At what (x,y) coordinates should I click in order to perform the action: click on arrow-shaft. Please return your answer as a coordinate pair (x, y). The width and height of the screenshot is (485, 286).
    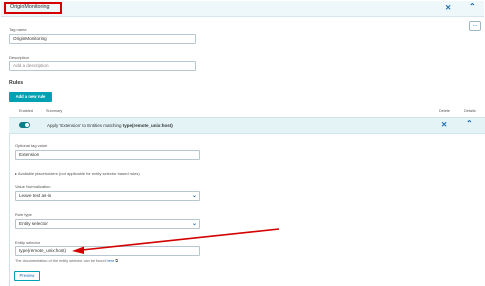
    Looking at the image, I should click on (180, 239).